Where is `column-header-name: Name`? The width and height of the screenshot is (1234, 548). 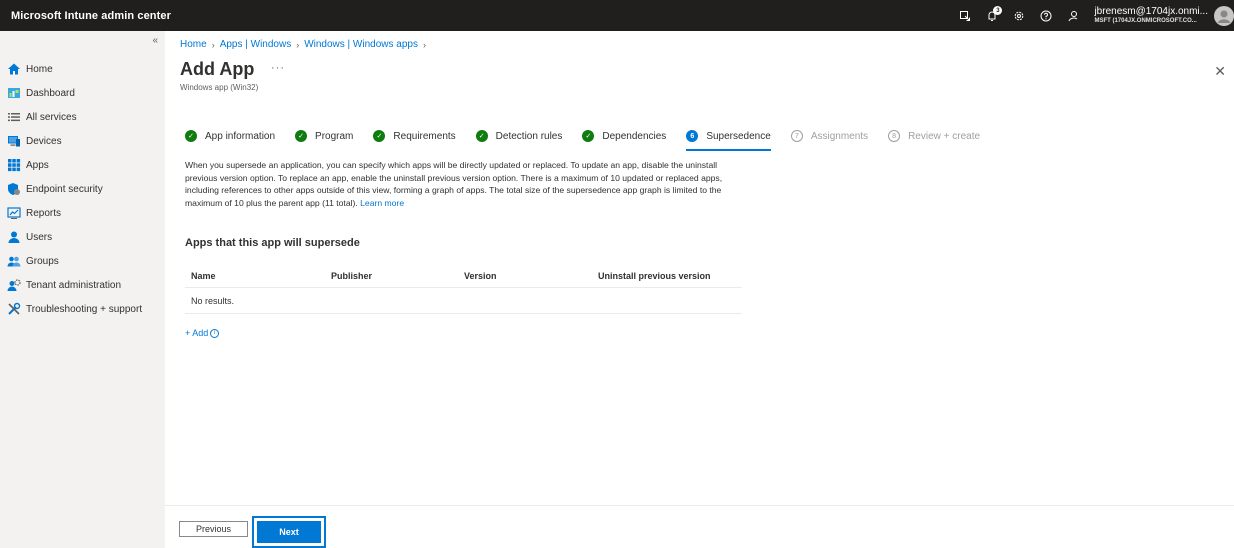 column-header-name: Name is located at coordinates (203, 275).